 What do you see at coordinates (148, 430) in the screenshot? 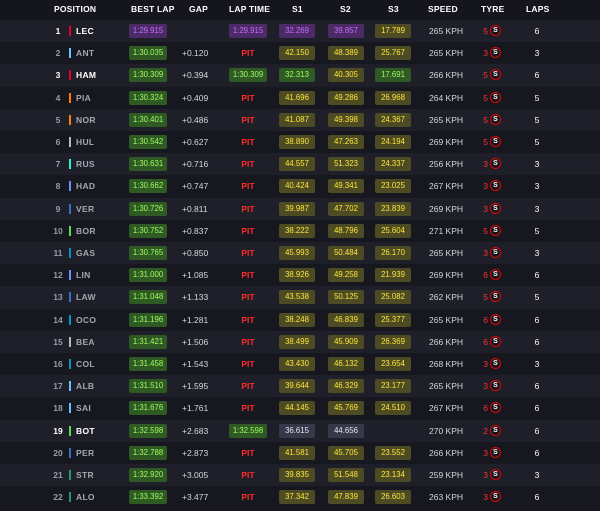
I see `best-lap-time: 1:32.598` at bounding box center [148, 430].